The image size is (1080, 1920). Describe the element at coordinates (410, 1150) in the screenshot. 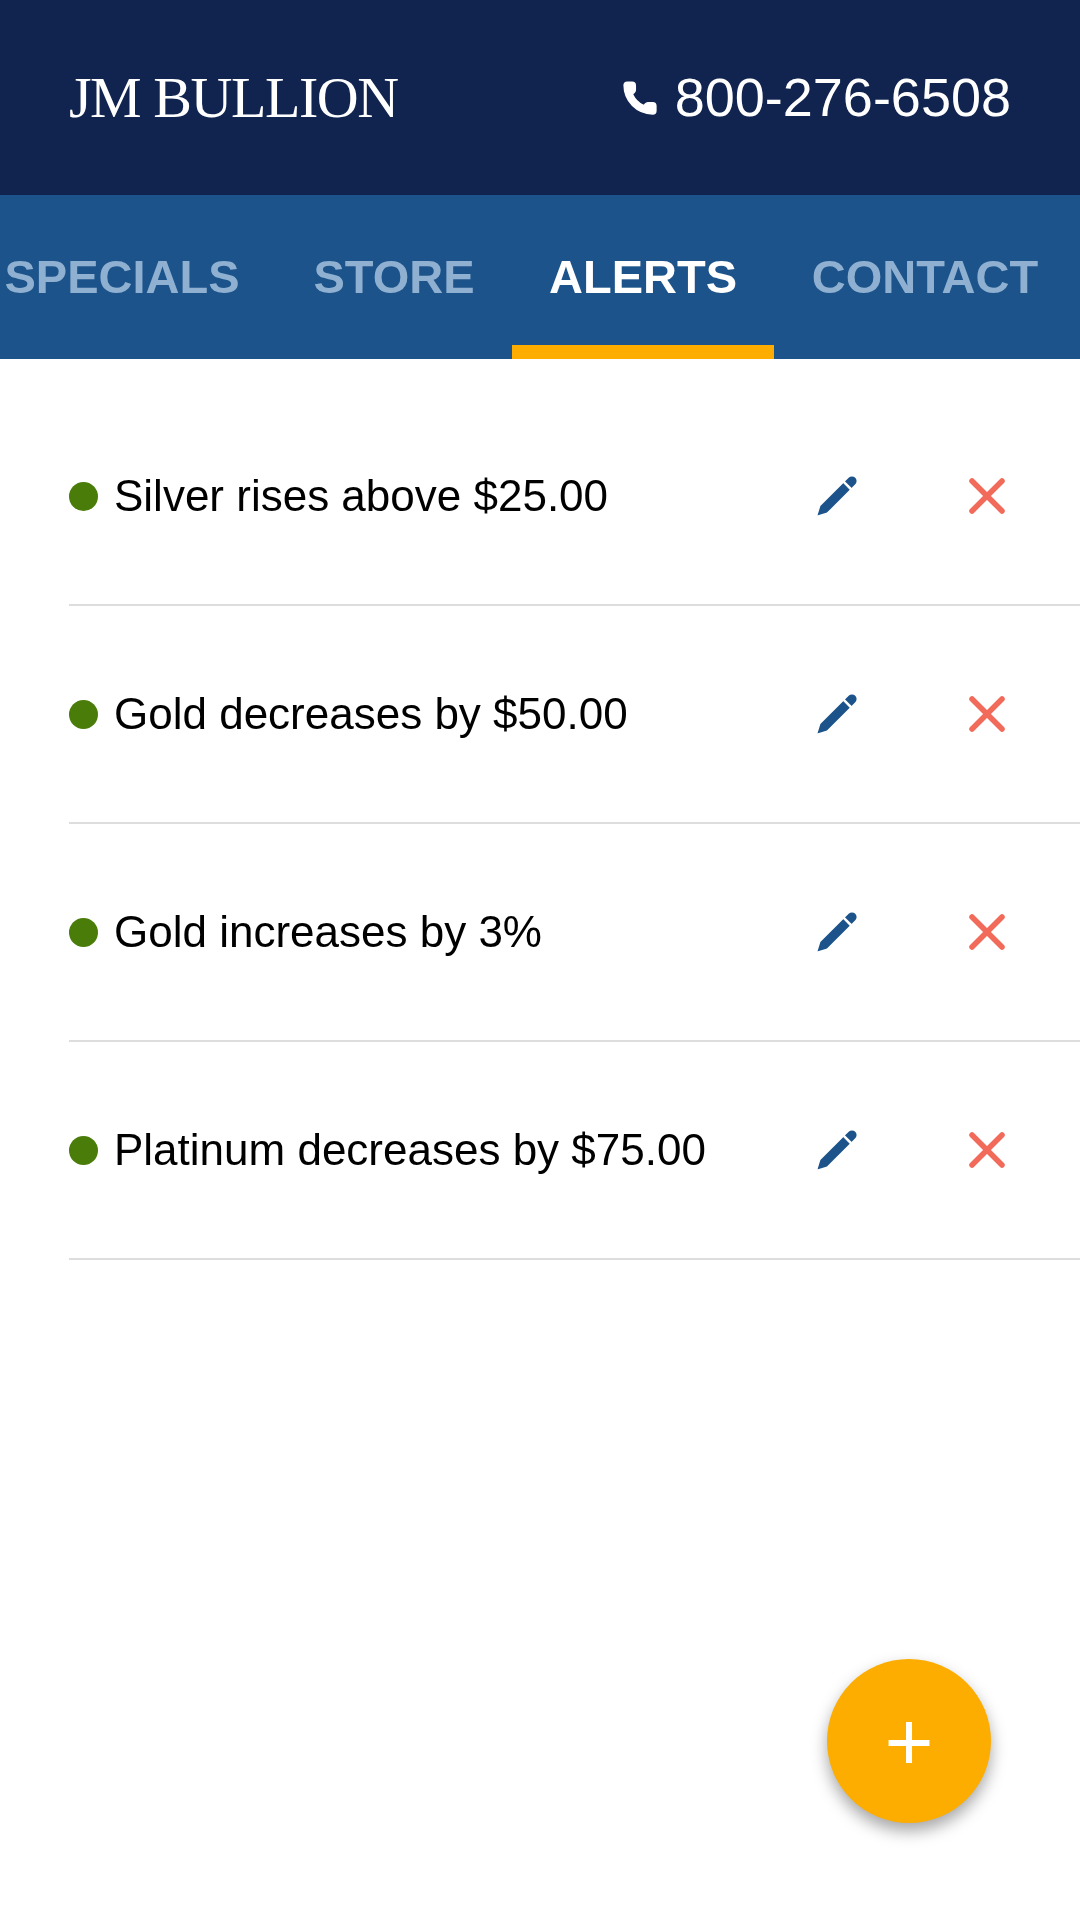

I see `alert-text: Platinum decreases by $75.00` at that location.